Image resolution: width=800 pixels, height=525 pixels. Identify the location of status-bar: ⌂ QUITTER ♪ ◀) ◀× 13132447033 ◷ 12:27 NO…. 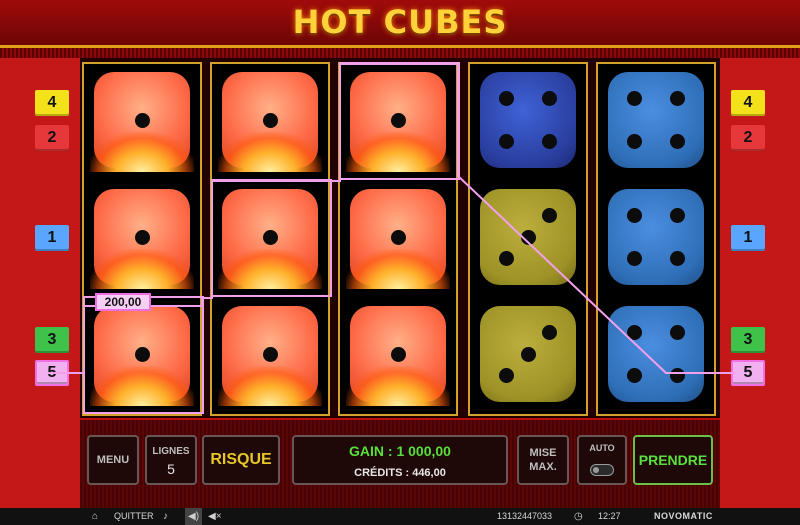
(400, 516).